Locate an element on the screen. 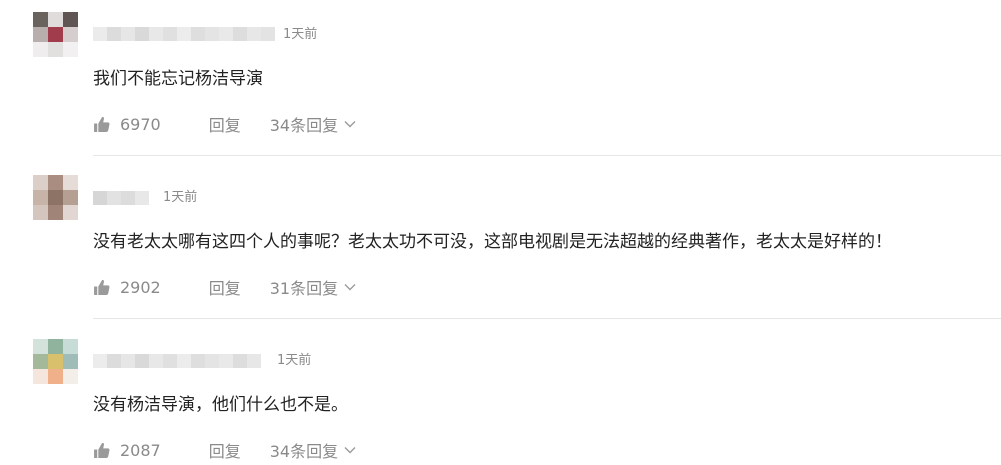  replies-count-label: 31条回复 is located at coordinates (304, 288).